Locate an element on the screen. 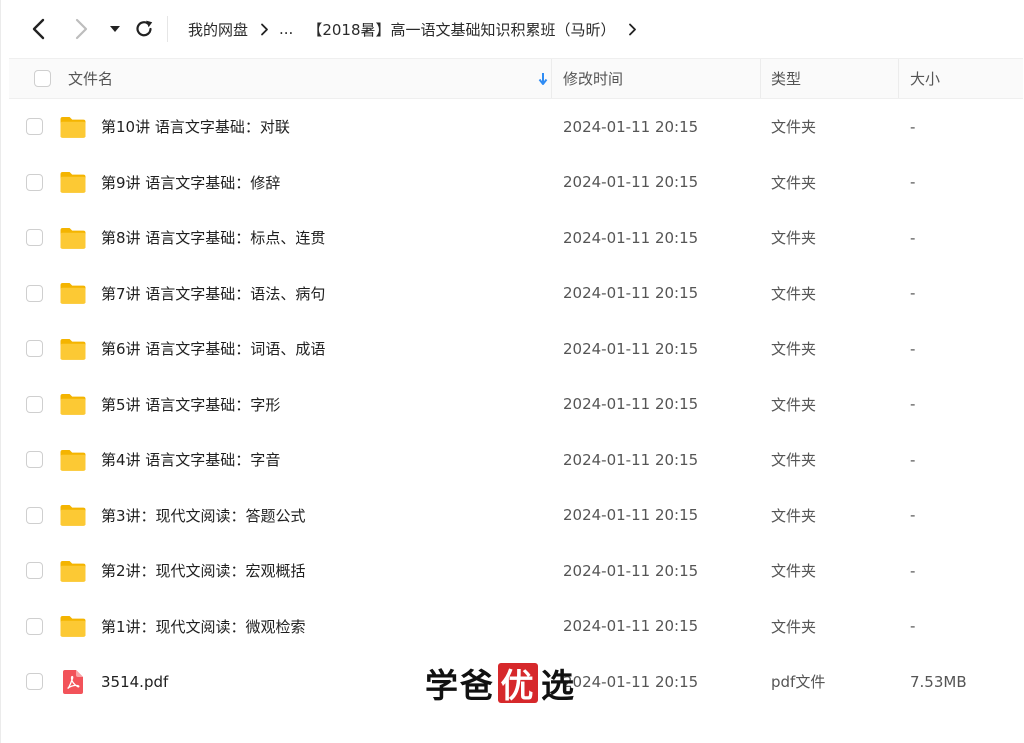 The width and height of the screenshot is (1024, 743). column-header-size-label: 大小 is located at coordinates (925, 79).